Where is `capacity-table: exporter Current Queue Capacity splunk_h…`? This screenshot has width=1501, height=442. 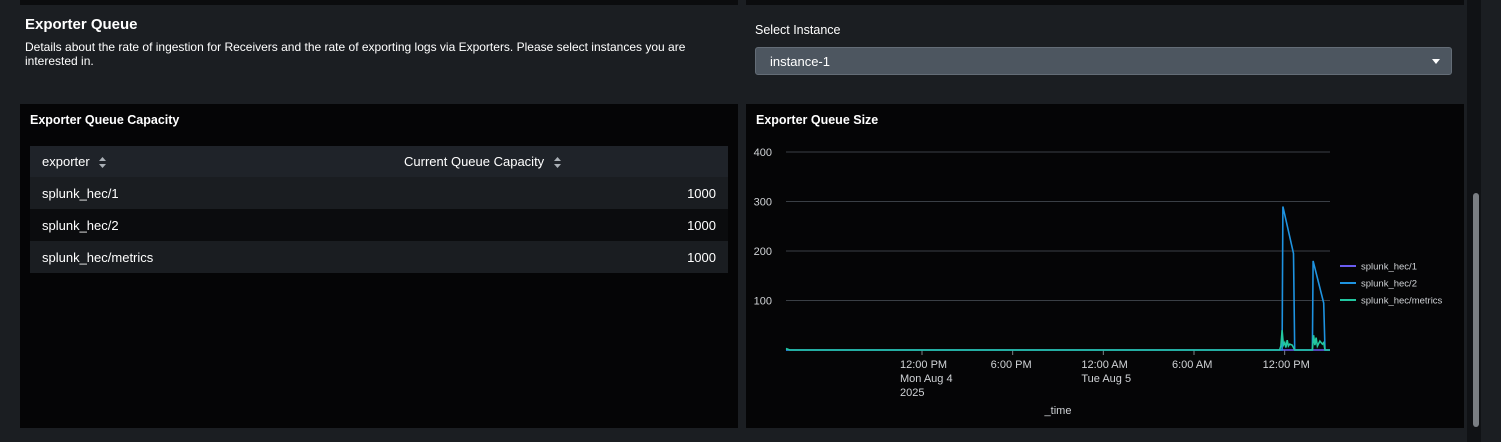 capacity-table: exporter Current Queue Capacity splunk_h… is located at coordinates (379, 209).